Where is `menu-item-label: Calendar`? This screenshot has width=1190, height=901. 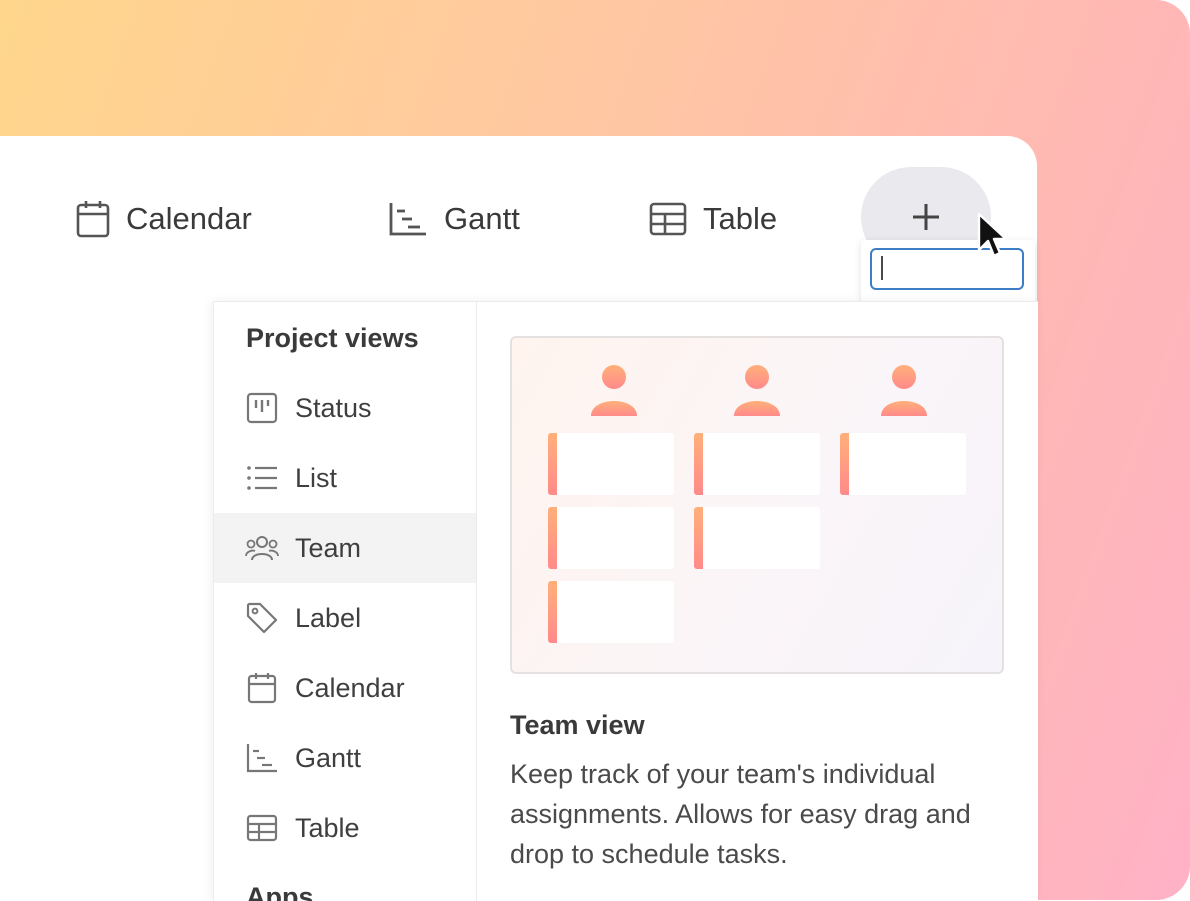 menu-item-label: Calendar is located at coordinates (350, 687).